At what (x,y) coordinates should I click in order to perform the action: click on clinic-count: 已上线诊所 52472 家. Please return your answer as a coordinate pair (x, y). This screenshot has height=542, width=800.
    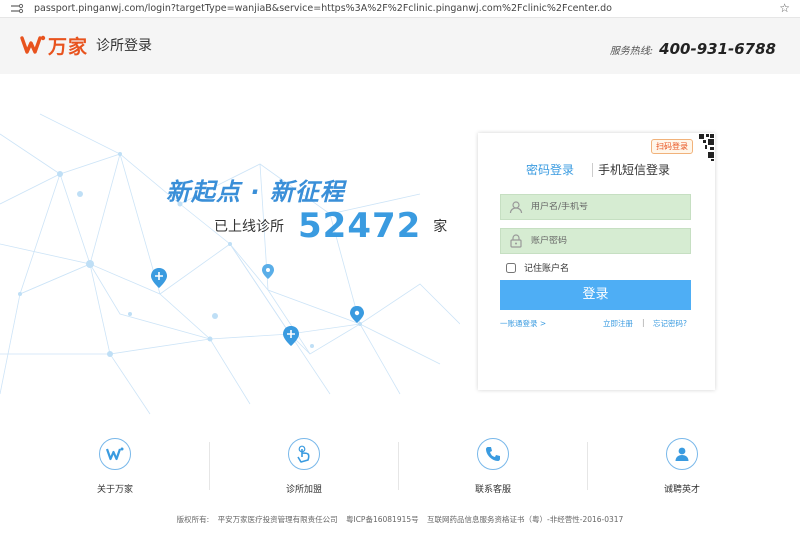
    Looking at the image, I should click on (330, 226).